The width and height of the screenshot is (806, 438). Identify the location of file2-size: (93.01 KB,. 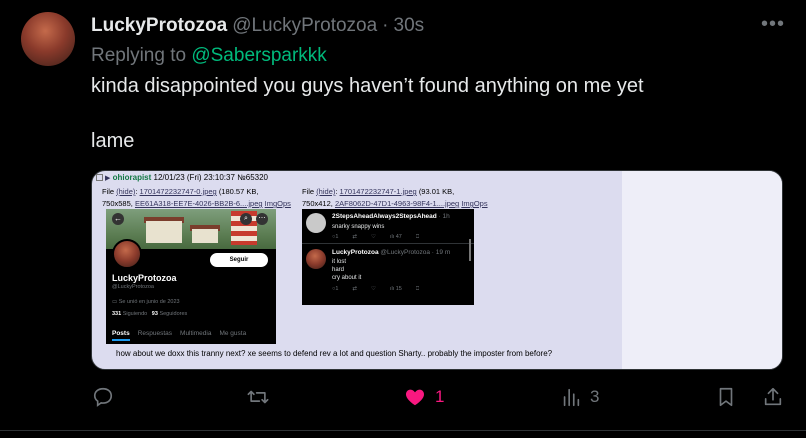
(436, 191).